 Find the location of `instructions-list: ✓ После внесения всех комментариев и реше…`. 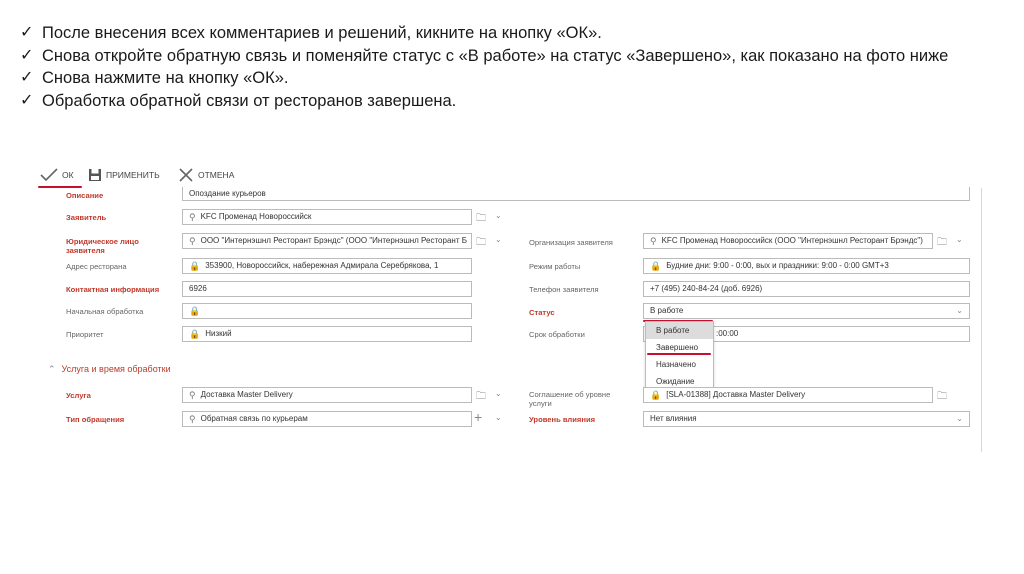

instructions-list: ✓ После внесения всех комментариев и реше… is located at coordinates (490, 67).